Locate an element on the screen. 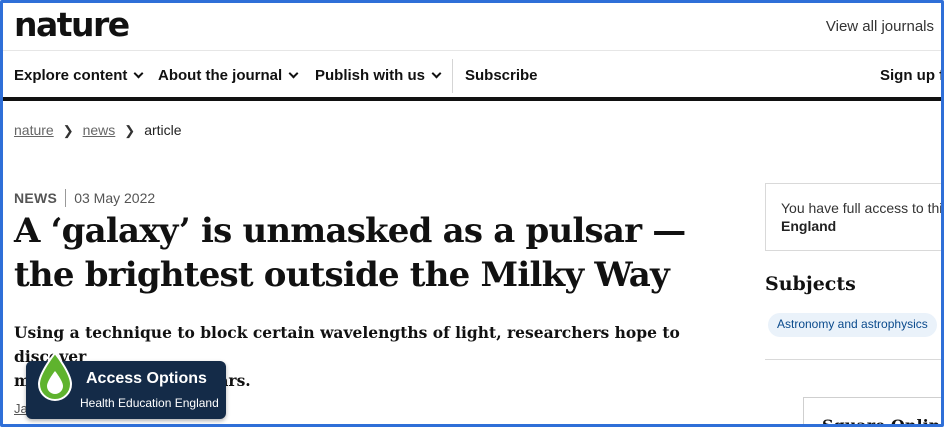  breadcrumb-current: article is located at coordinates (163, 130).